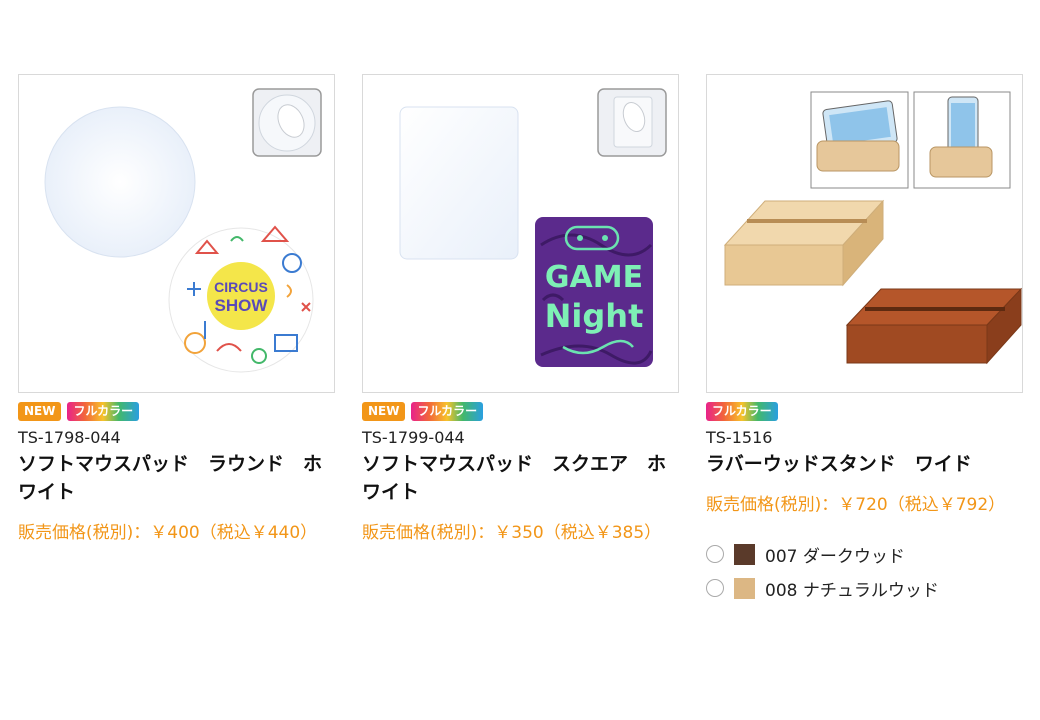 The height and width of the screenshot is (720, 1040). Describe the element at coordinates (856, 505) in the screenshot. I see `product-price: 販売価格(税別)：￥720（税込￥792）` at that location.